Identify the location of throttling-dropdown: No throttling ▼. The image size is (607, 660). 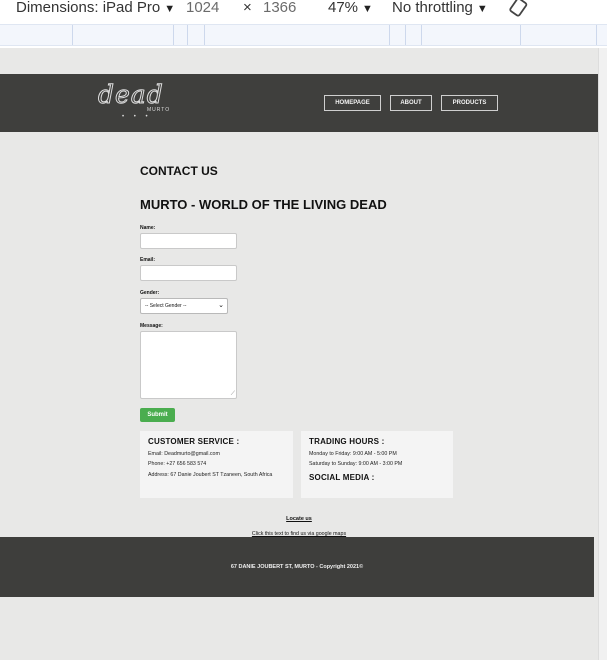
(440, 10).